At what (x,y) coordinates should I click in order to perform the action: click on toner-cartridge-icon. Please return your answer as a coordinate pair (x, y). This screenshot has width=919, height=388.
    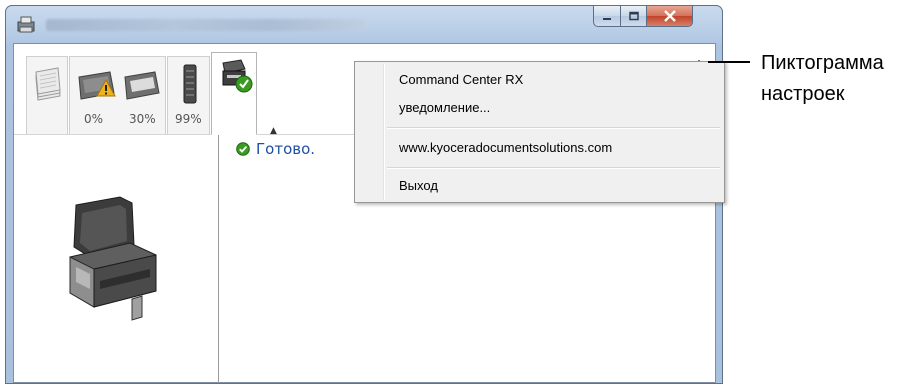
    Looking at the image, I should click on (190, 84).